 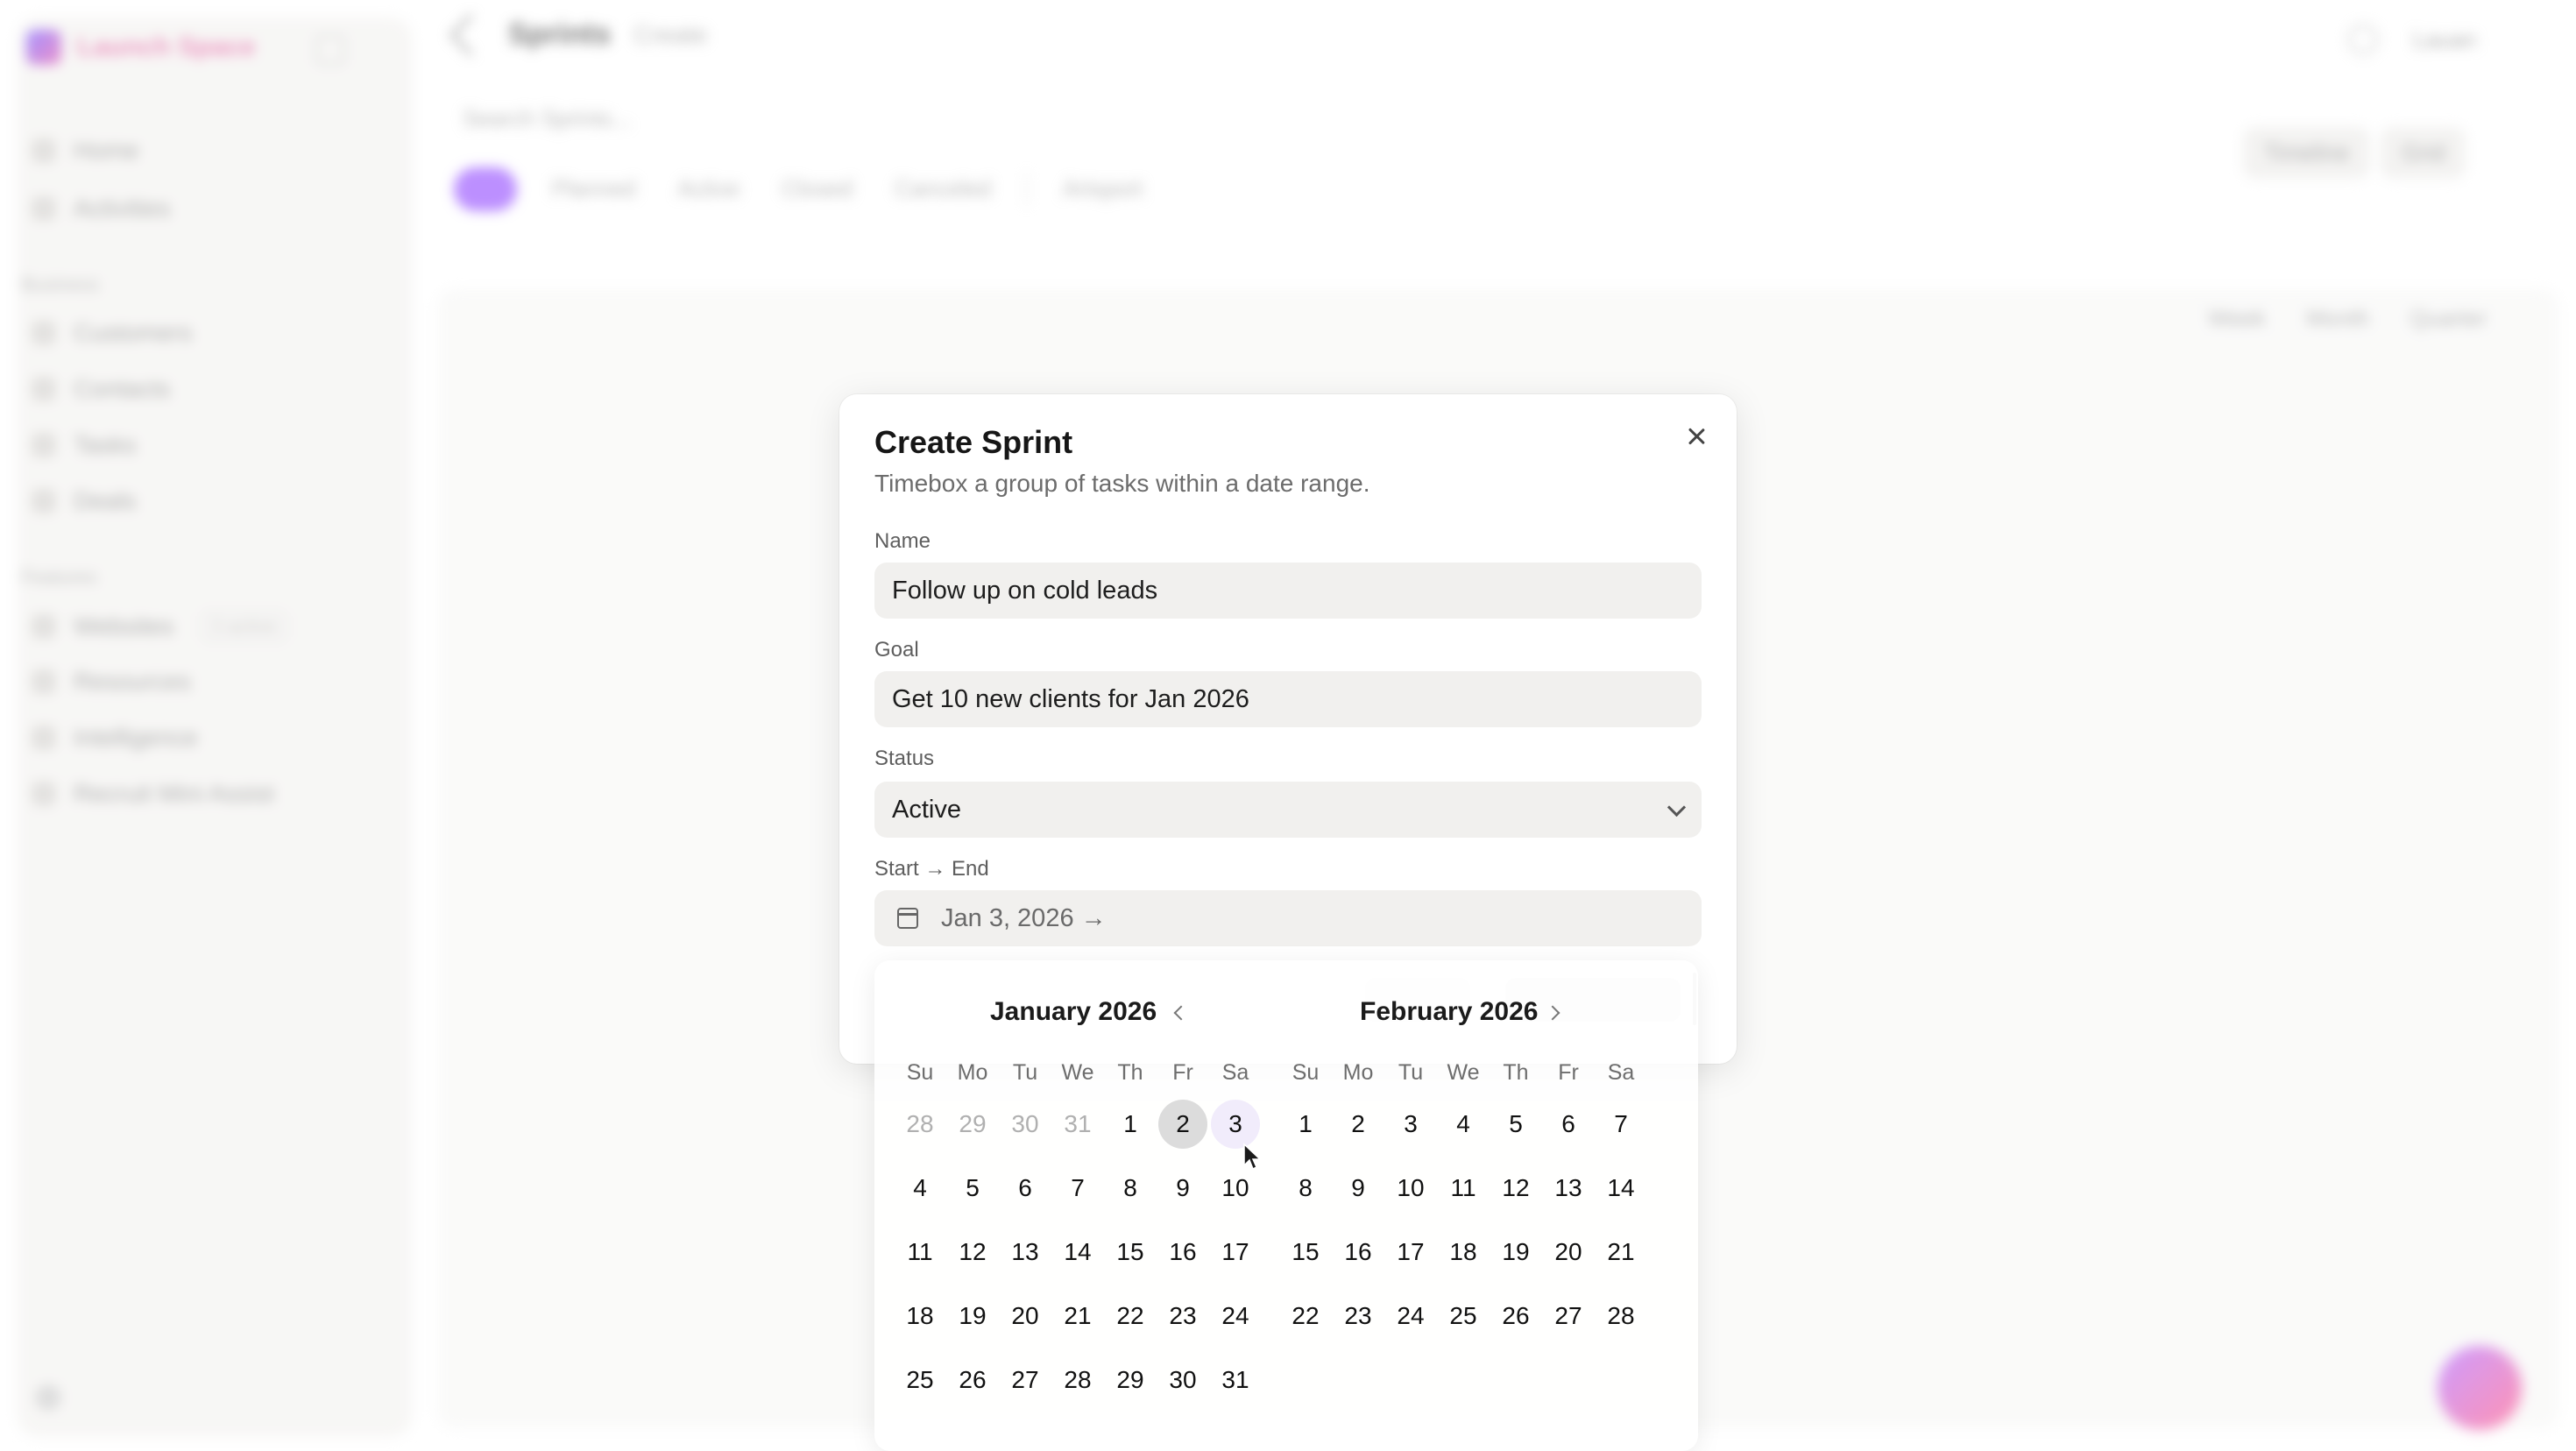 What do you see at coordinates (1677, 807) in the screenshot?
I see `chevron-down-icon` at bounding box center [1677, 807].